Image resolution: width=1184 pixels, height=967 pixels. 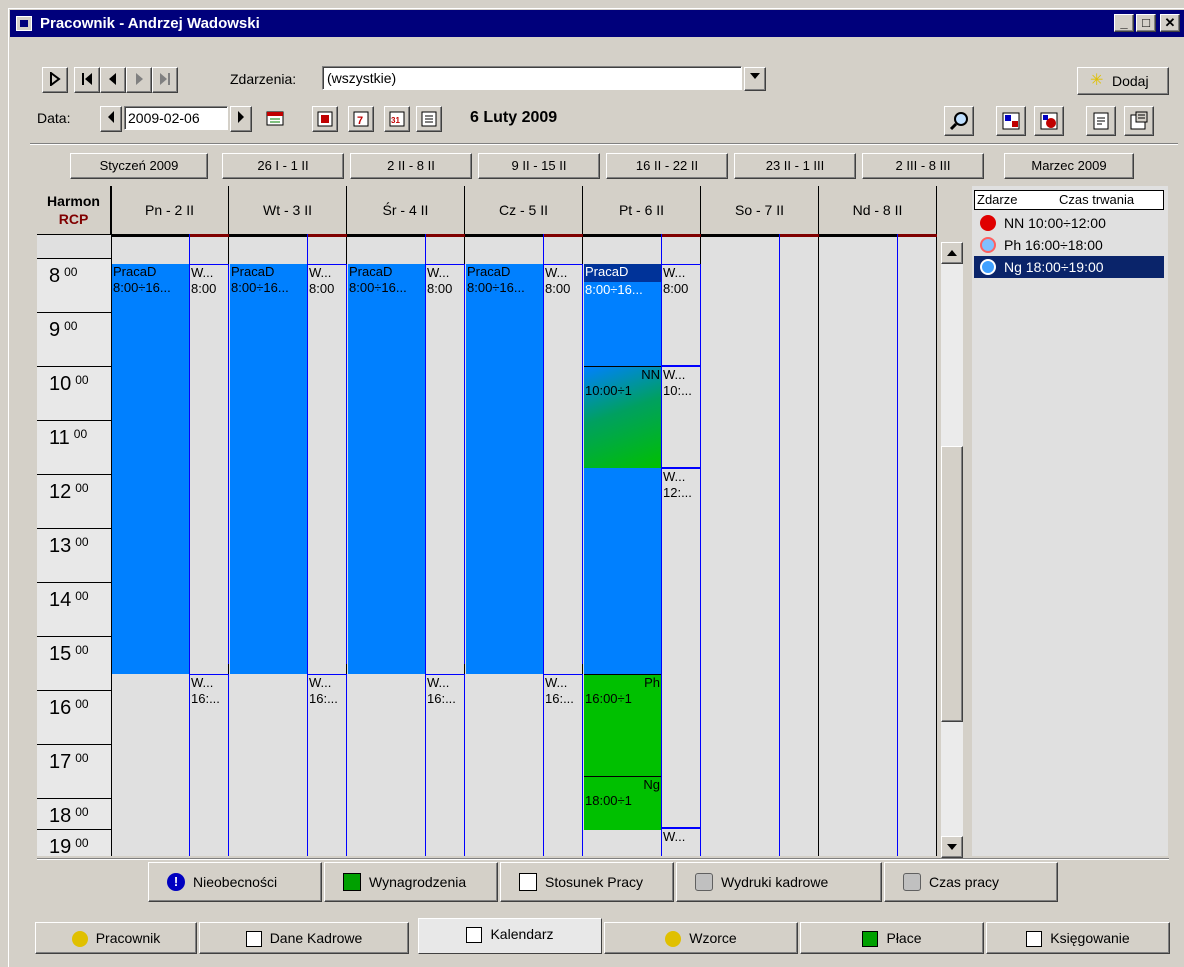 I want to click on absences-button: ! Nieobecności, so click(x=235, y=882).